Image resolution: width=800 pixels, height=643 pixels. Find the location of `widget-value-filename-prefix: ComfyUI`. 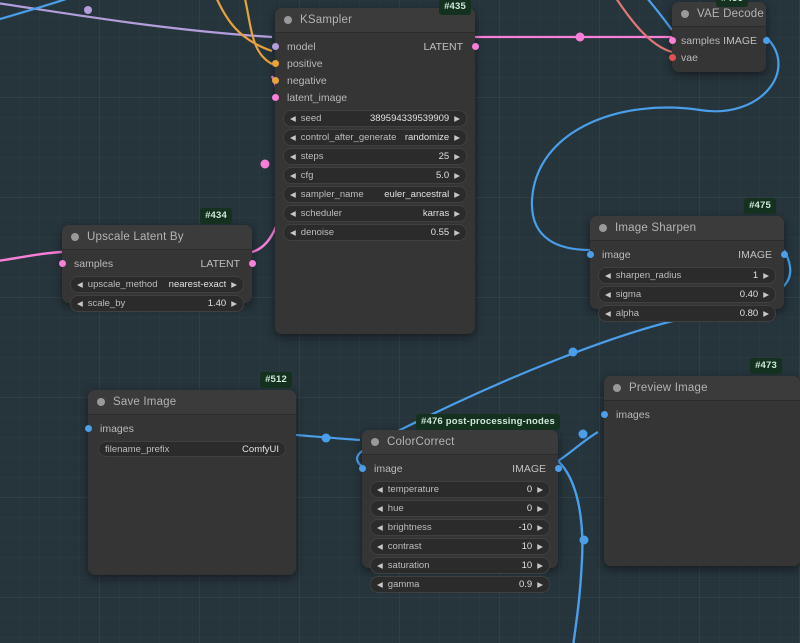

widget-value-filename-prefix: ComfyUI is located at coordinates (260, 449).